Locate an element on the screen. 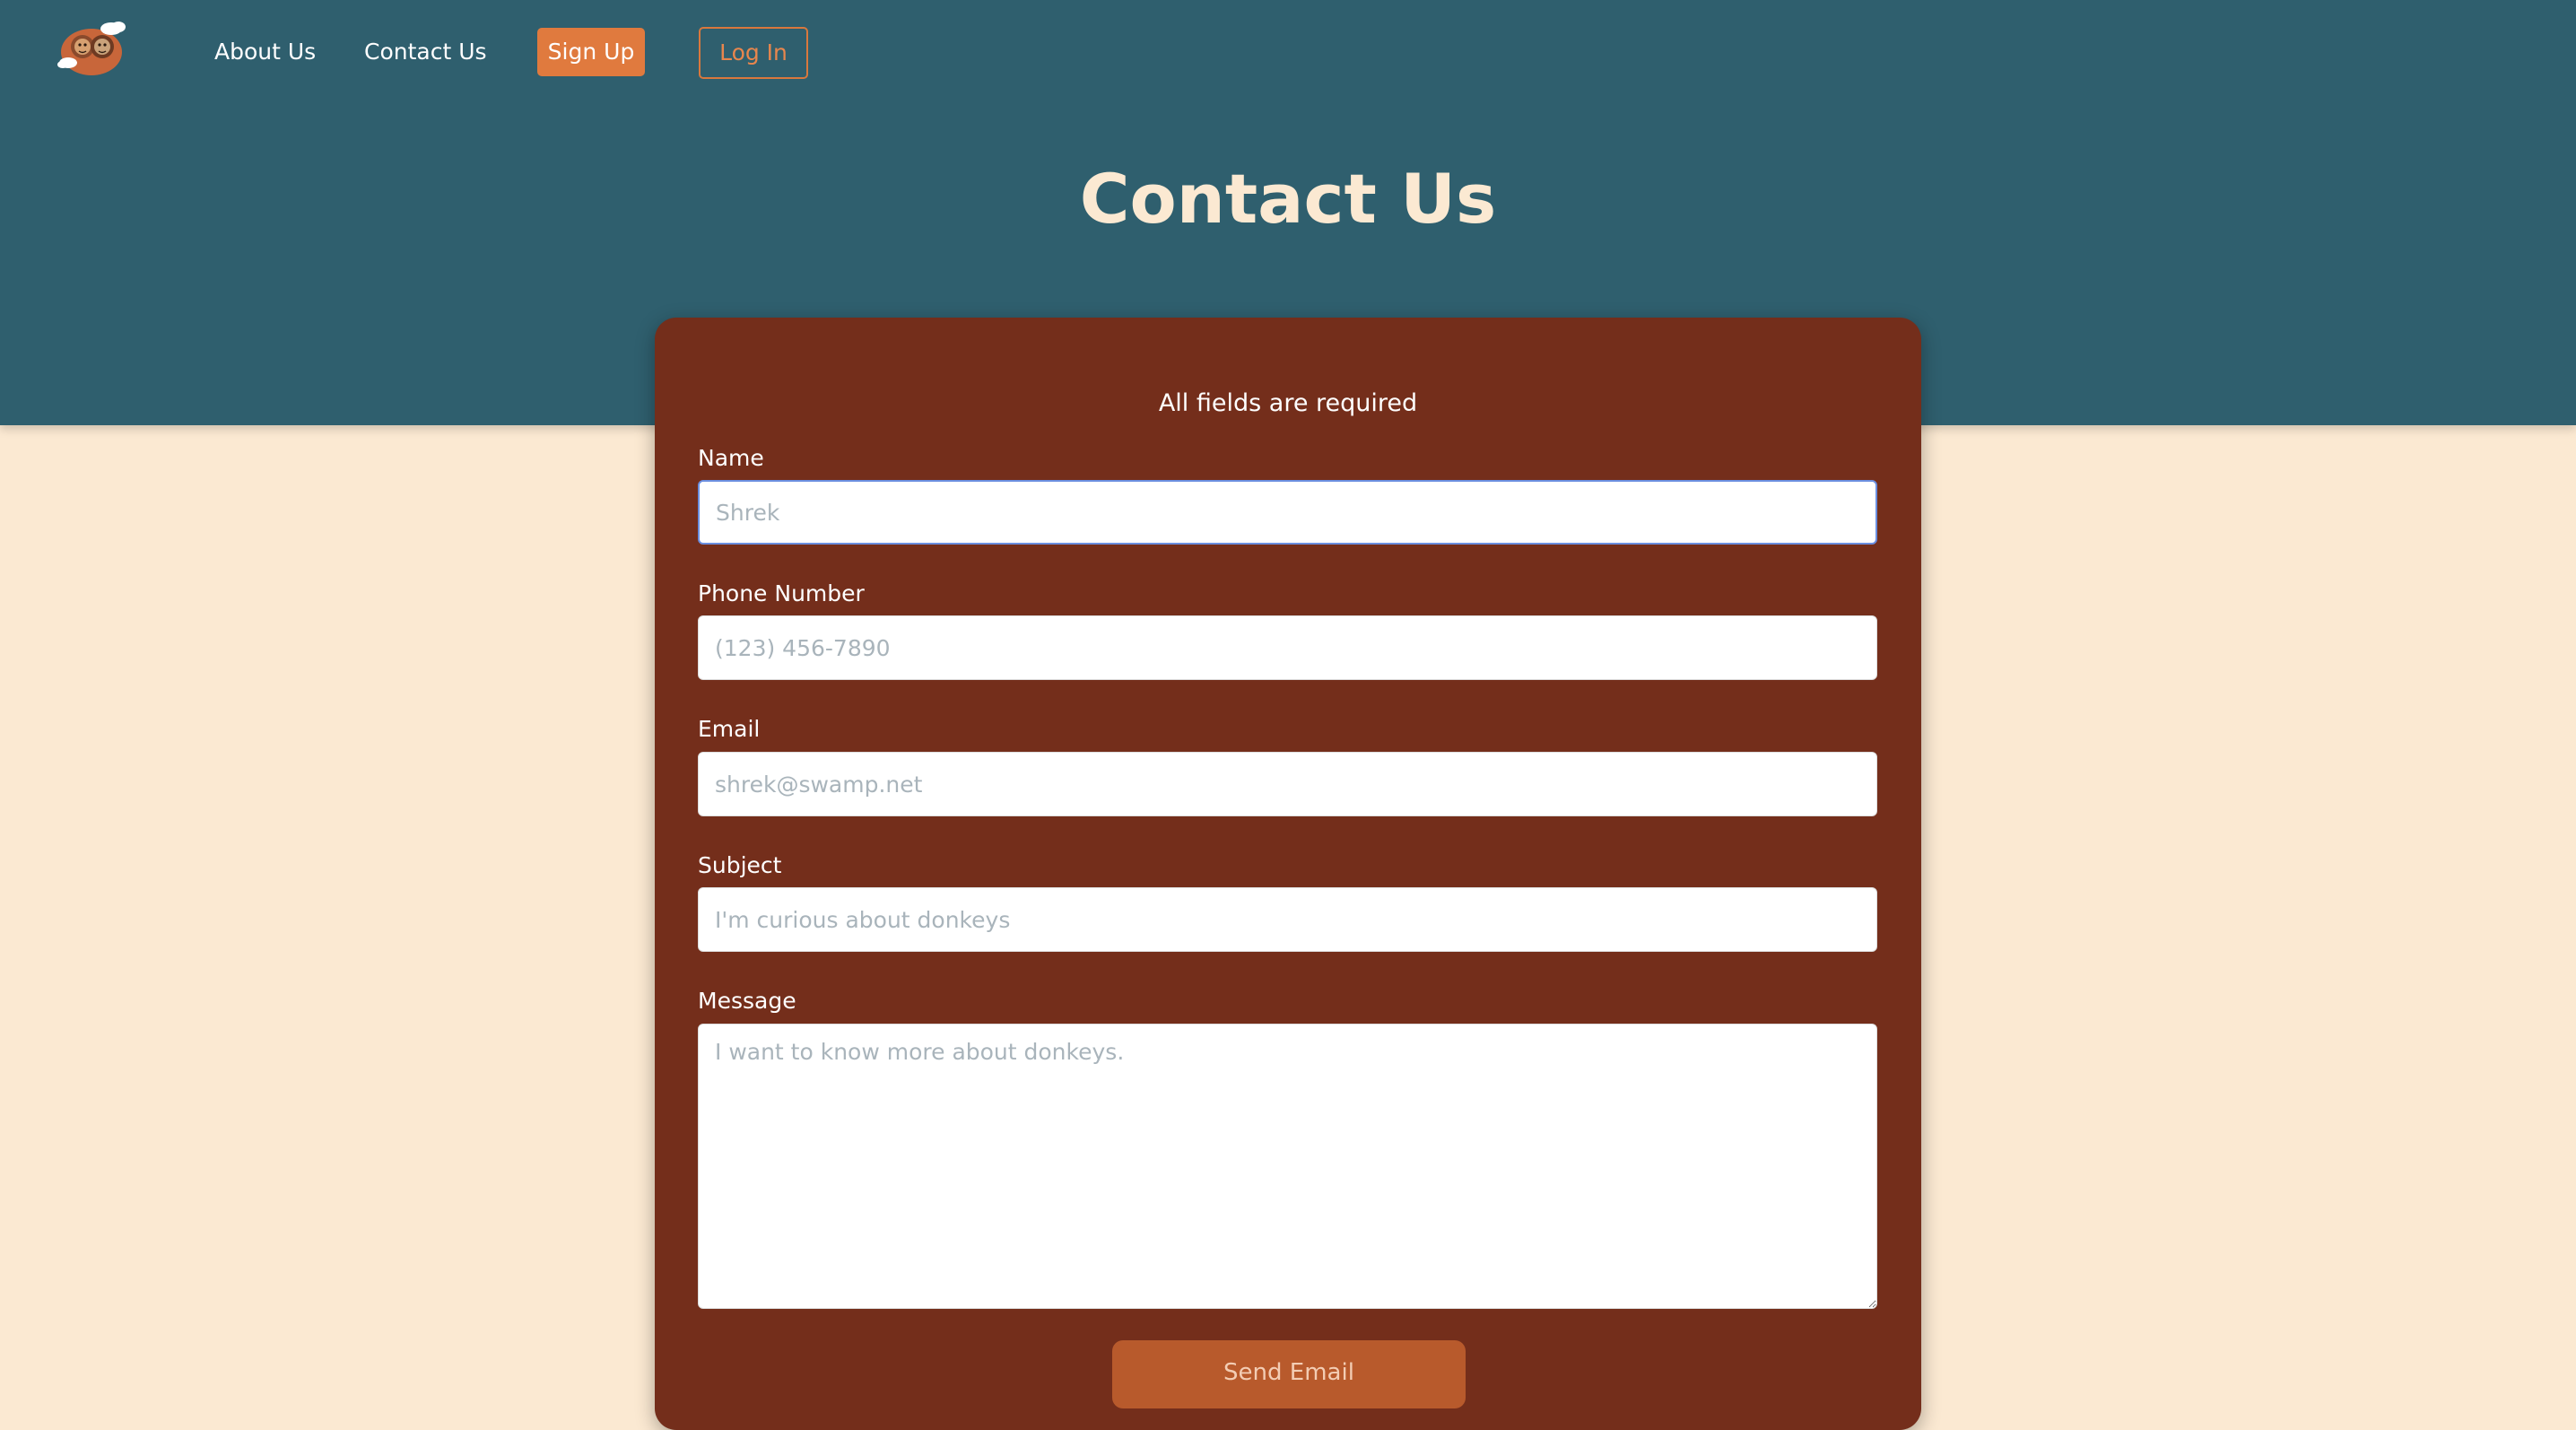  required-fields-note: All fields are required is located at coordinates (1288, 403).